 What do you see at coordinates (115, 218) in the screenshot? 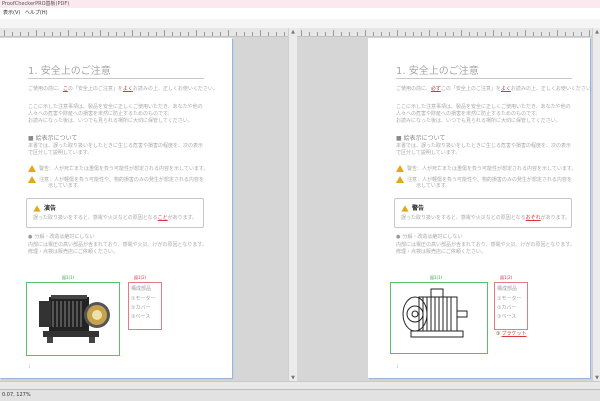
I see `callout-body: 誤った取り扱いをすると、感電や火災などの原因となることがあります。` at bounding box center [115, 218].